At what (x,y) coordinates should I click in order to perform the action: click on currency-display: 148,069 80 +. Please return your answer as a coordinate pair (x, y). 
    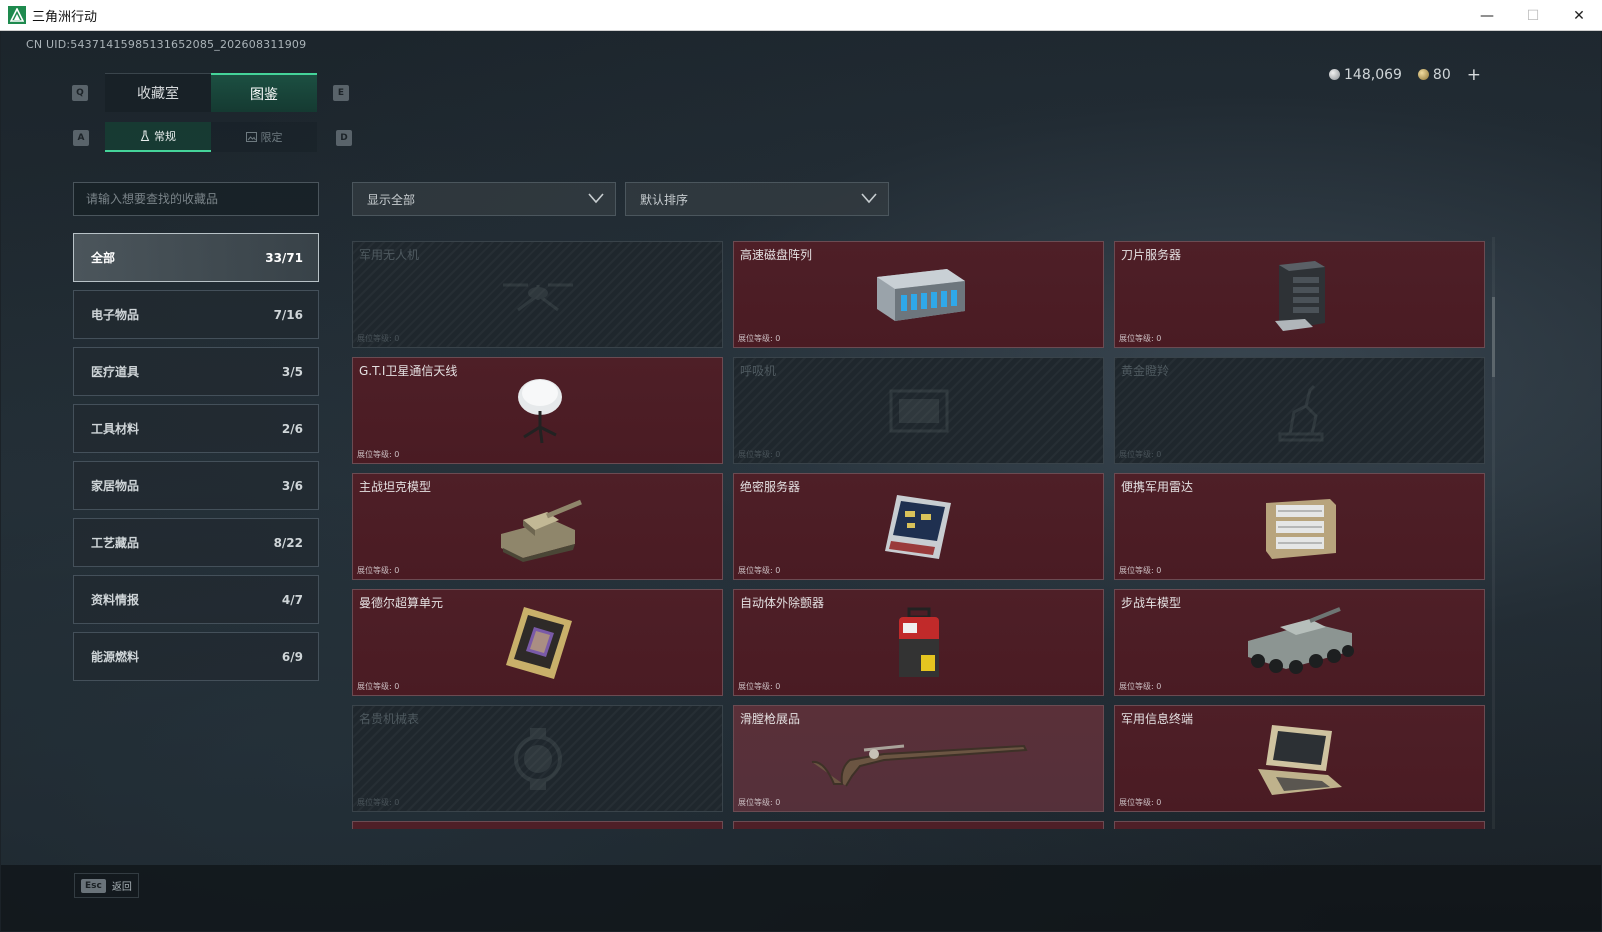
    Looking at the image, I should click on (1405, 75).